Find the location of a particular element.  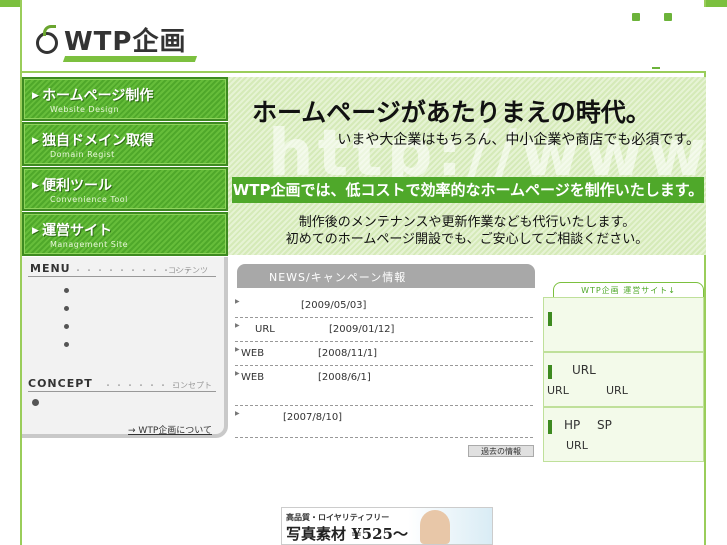

menu-subheading: コンテンツ is located at coordinates (188, 270).